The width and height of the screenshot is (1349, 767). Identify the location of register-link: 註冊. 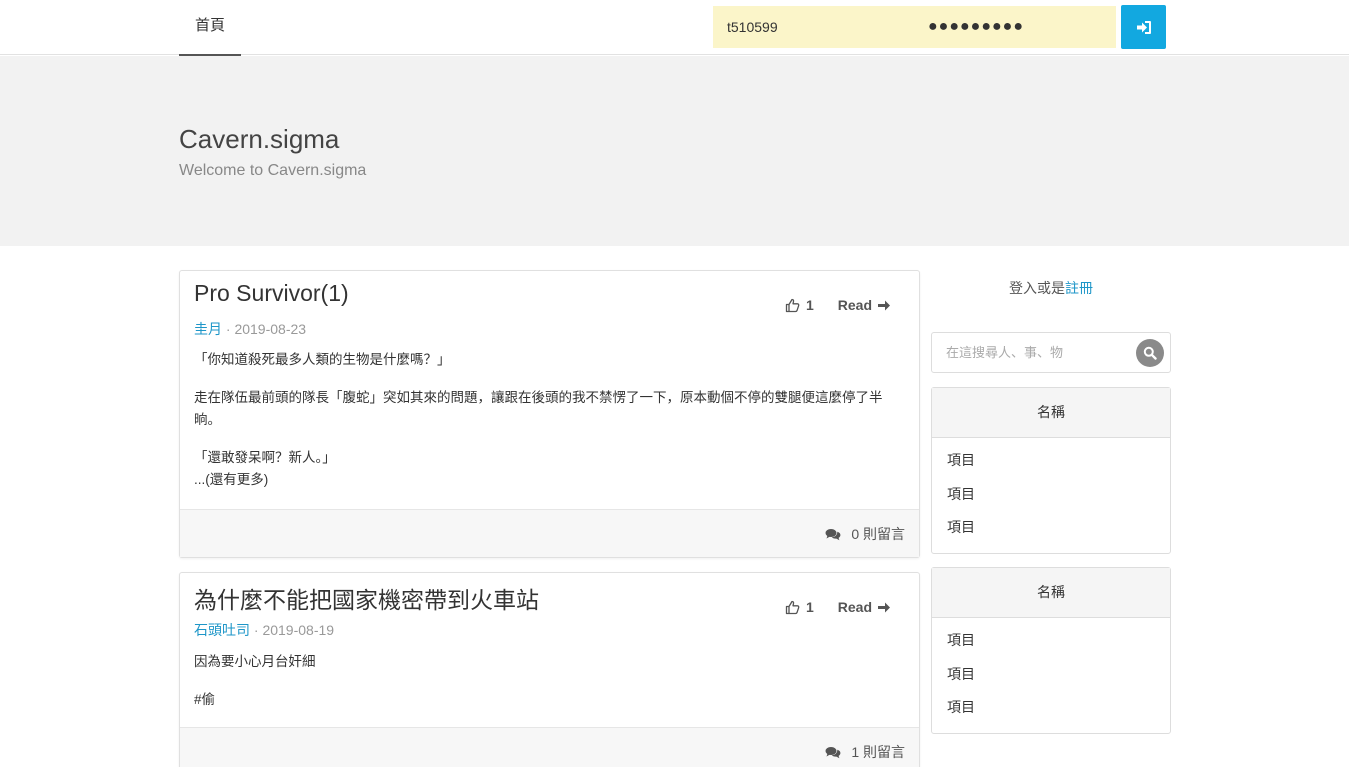
(1079, 288).